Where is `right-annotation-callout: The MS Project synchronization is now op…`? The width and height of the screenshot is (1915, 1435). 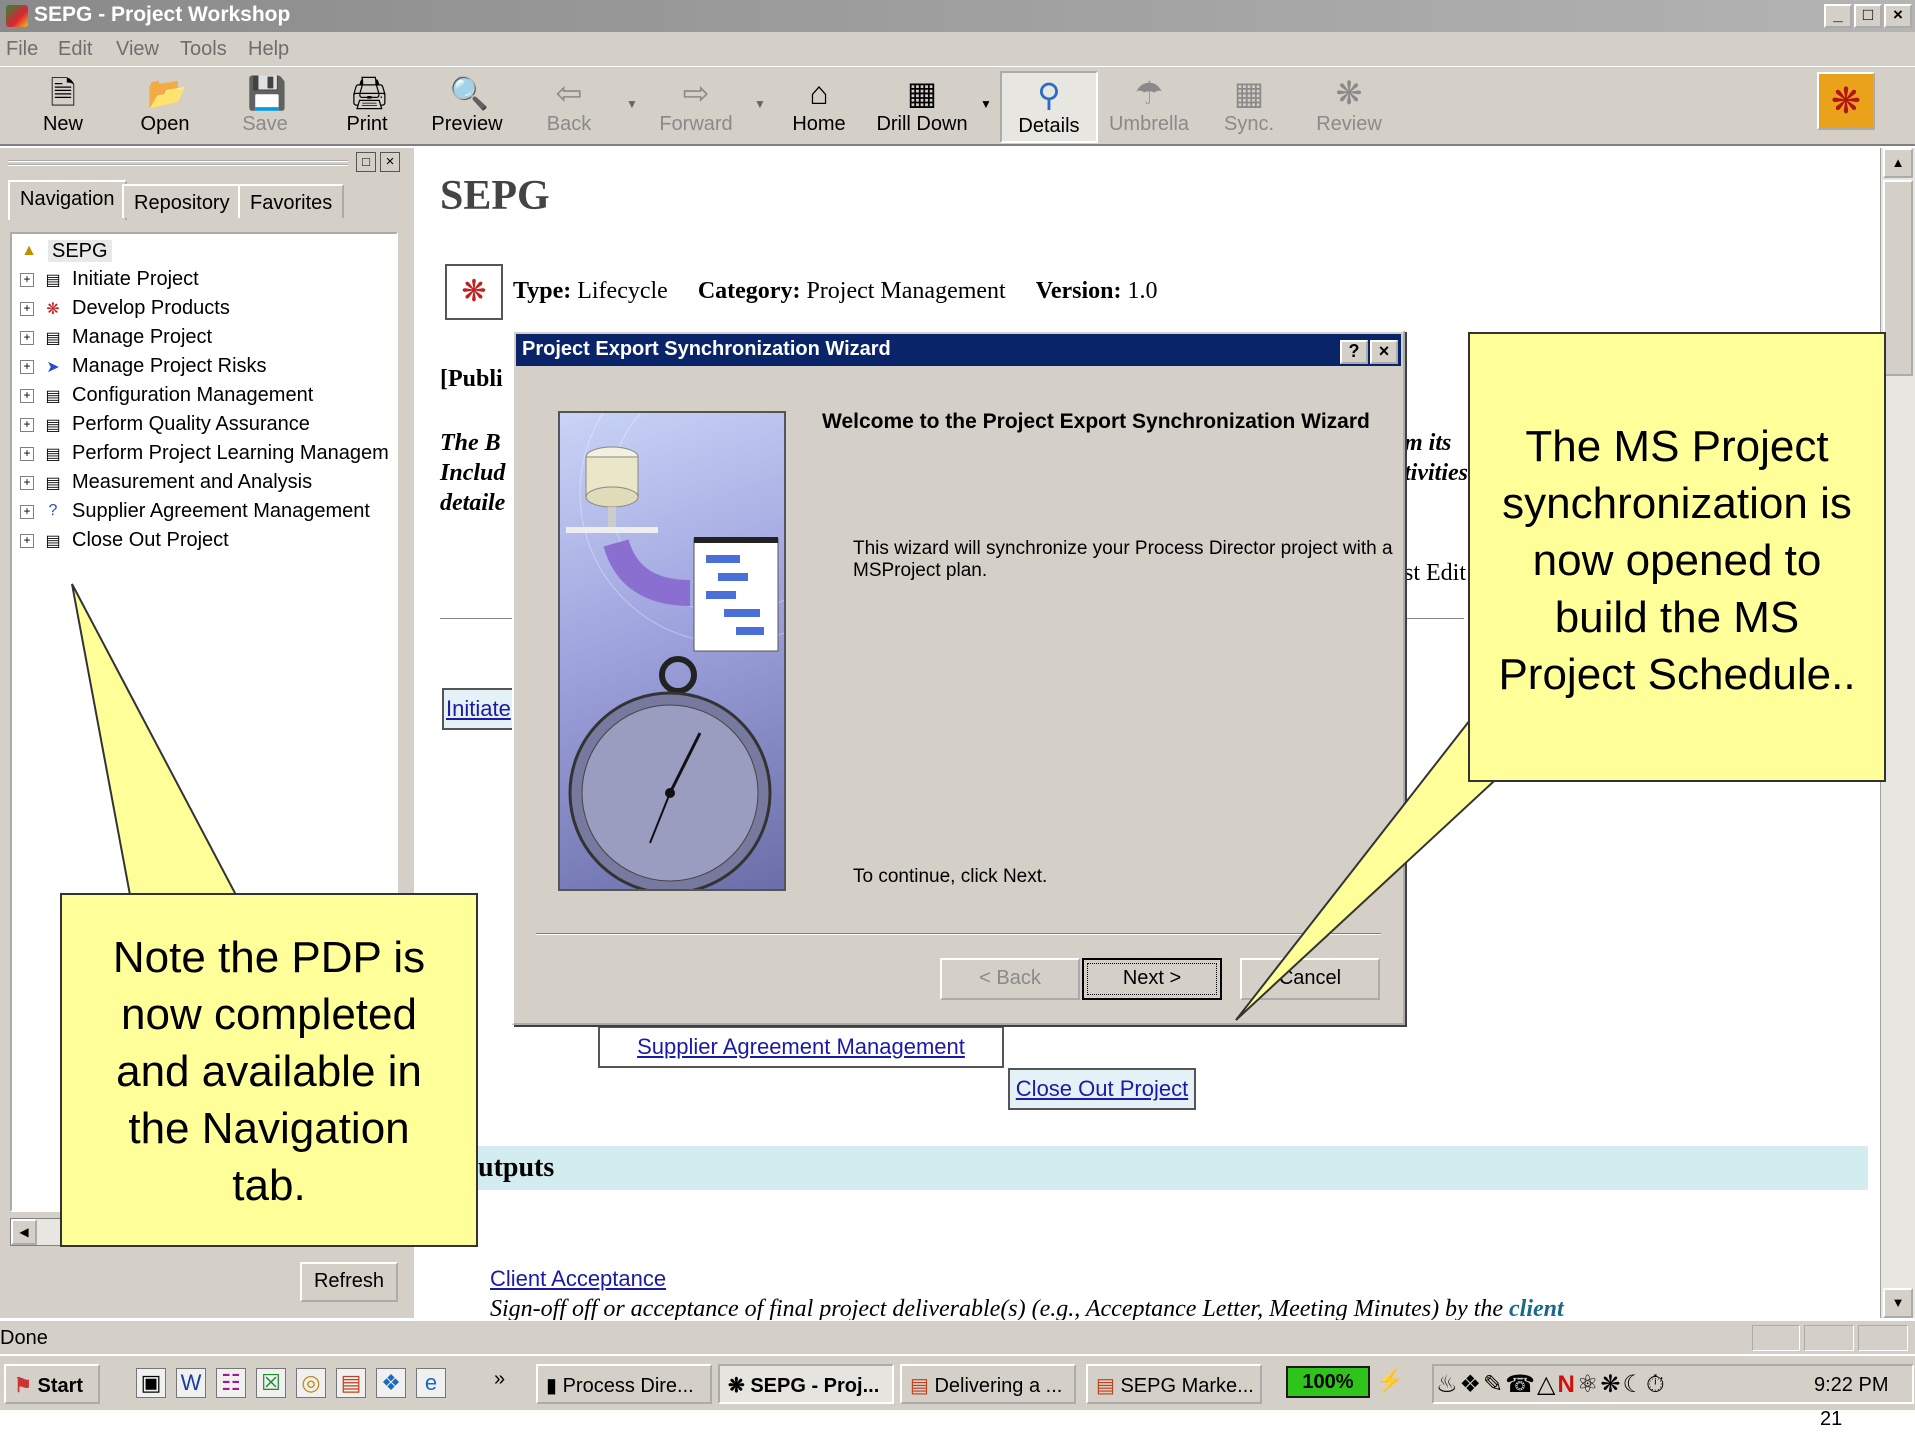 right-annotation-callout: The MS Project synchronization is now op… is located at coordinates (1677, 557).